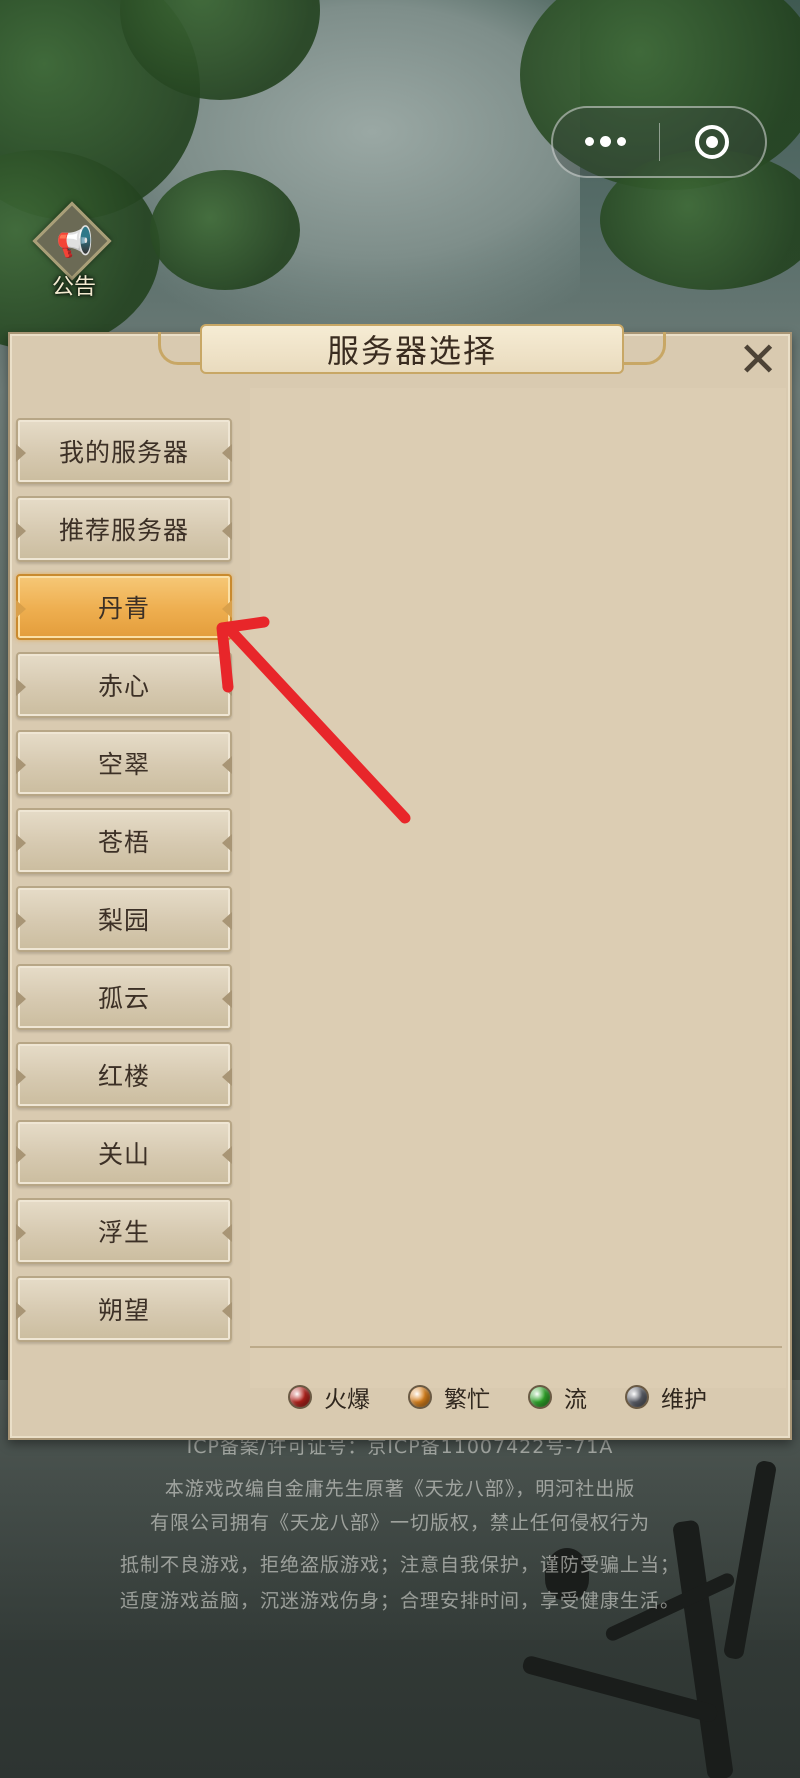 Image resolution: width=800 pixels, height=1778 pixels. I want to click on server-tab-label: 我的服务器, so click(123, 452).